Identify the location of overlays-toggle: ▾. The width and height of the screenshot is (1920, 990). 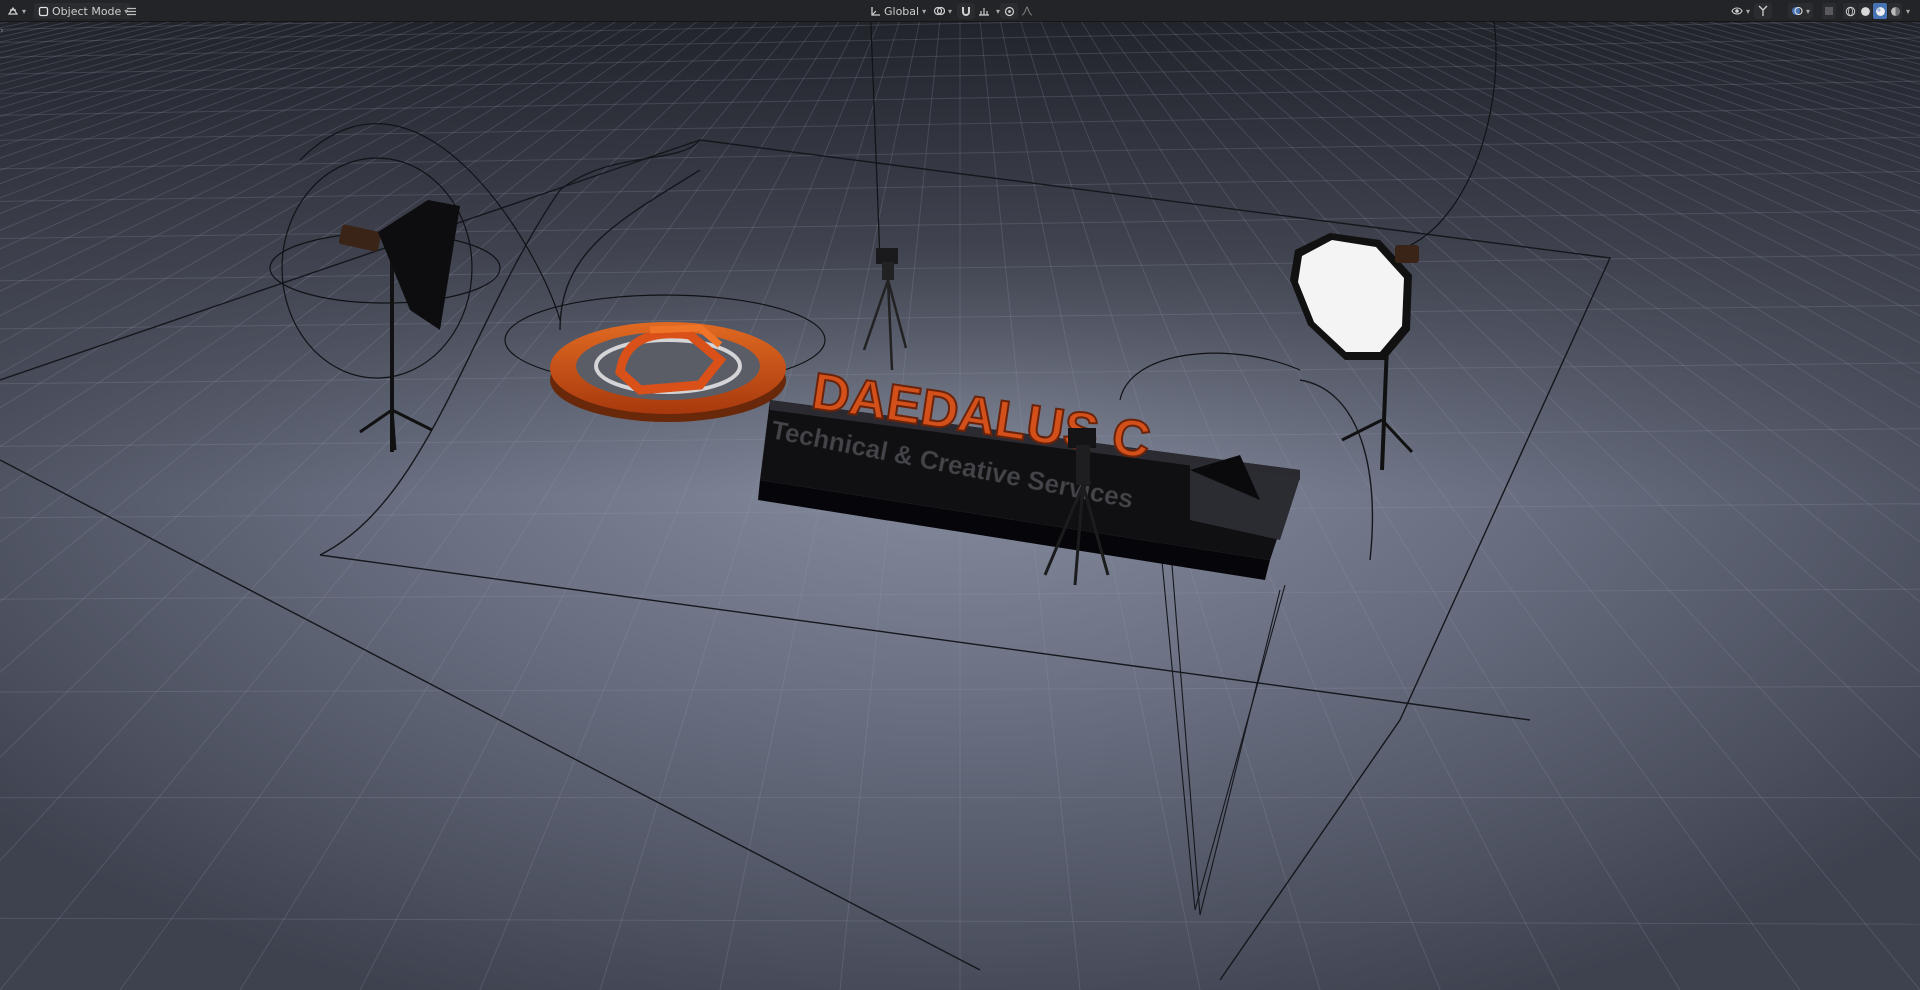
(1801, 11).